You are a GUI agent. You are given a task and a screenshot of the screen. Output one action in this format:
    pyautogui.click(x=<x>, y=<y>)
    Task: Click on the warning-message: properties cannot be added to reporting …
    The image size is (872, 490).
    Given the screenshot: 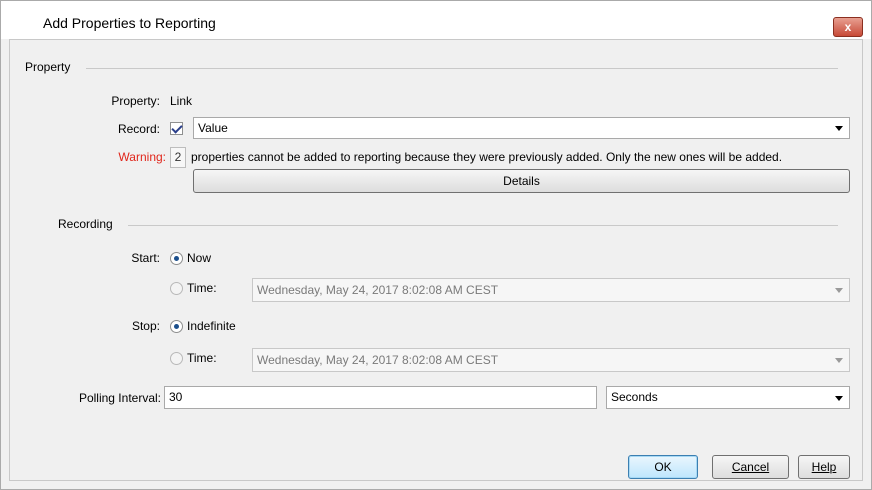 What is the action you would take?
    pyautogui.click(x=487, y=157)
    